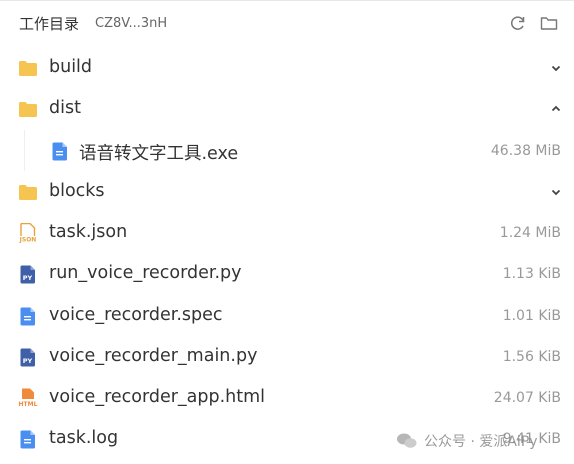 The height and width of the screenshot is (464, 574). I want to click on file-size: 1.01 KiB, so click(531, 316).